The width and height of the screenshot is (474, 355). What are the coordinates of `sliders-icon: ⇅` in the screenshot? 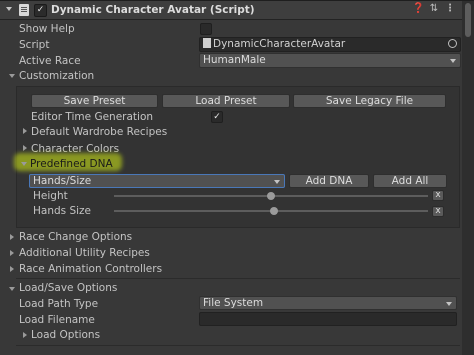 It's located at (434, 9).